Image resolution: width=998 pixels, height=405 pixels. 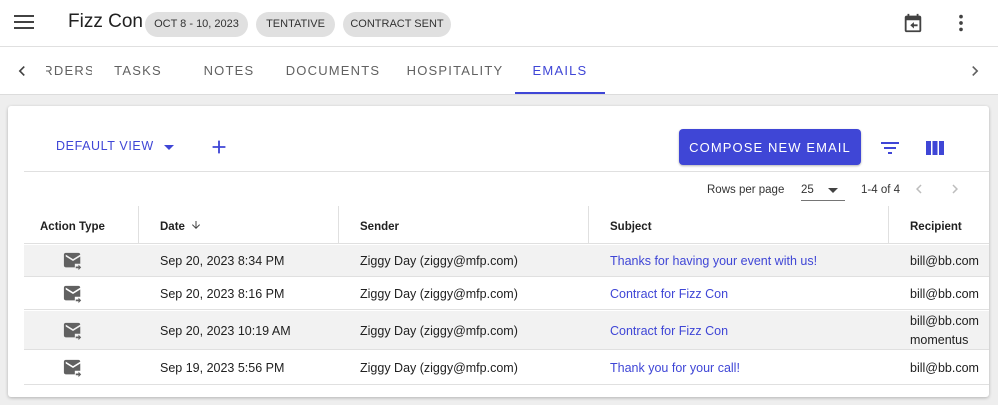 What do you see at coordinates (455, 70) in the screenshot?
I see `tab-hospitality: HOSPITALITY` at bounding box center [455, 70].